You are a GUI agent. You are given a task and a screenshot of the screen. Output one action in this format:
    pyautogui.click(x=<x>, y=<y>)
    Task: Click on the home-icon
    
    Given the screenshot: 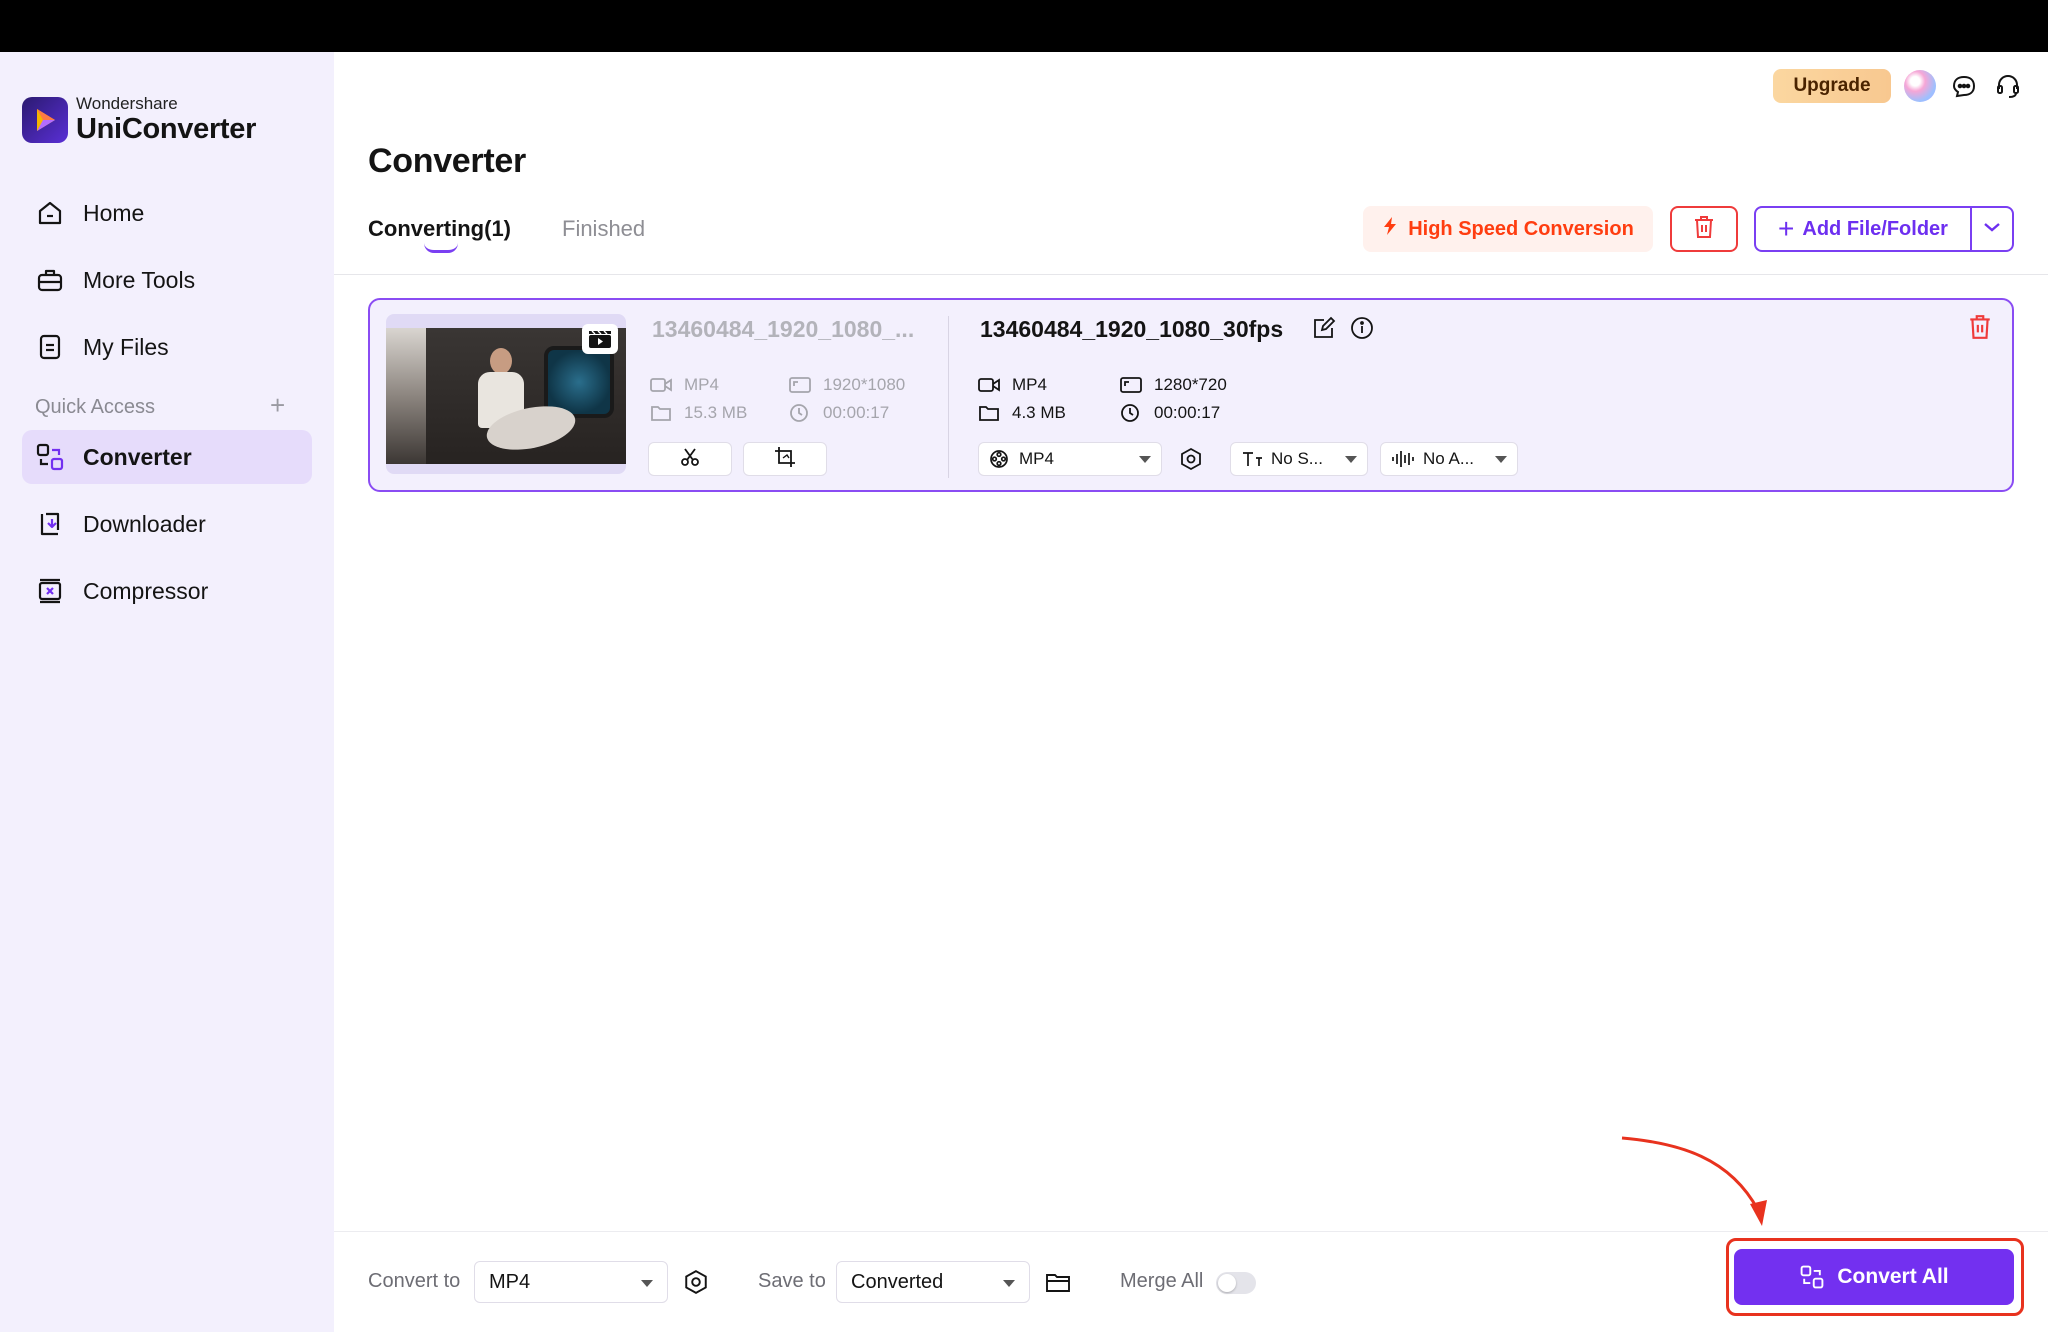 What is the action you would take?
    pyautogui.click(x=50, y=213)
    